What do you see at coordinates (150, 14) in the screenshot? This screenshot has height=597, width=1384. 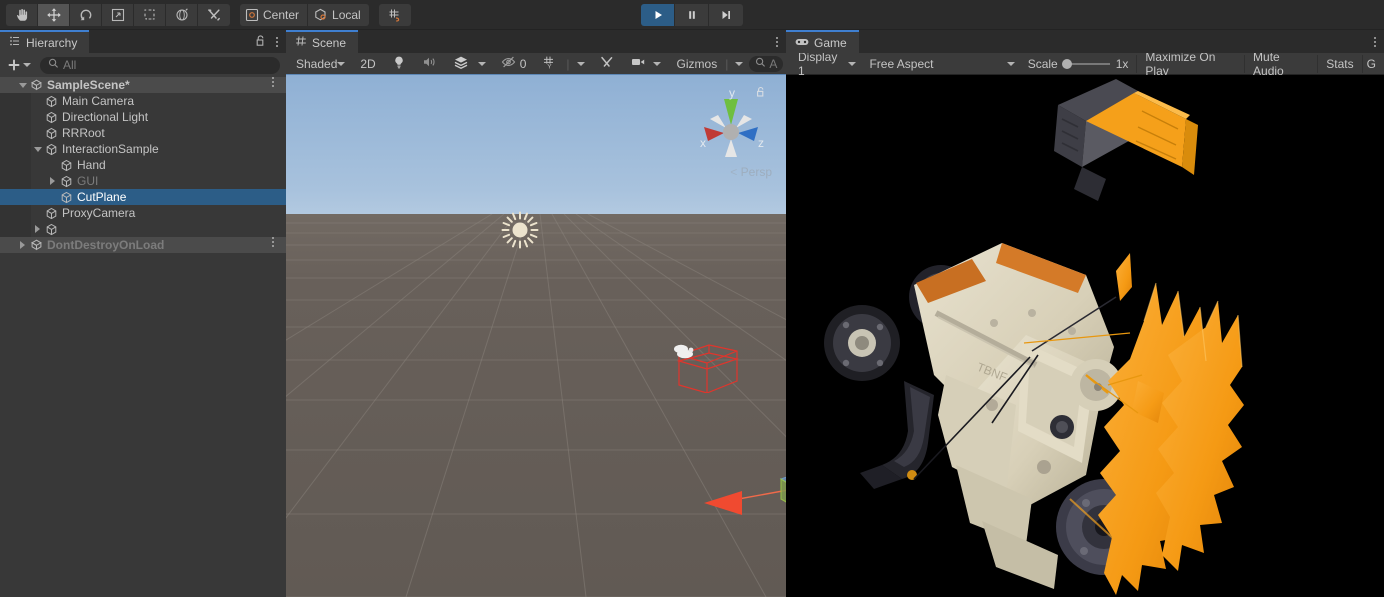 I see `rect-transform-tool-button` at bounding box center [150, 14].